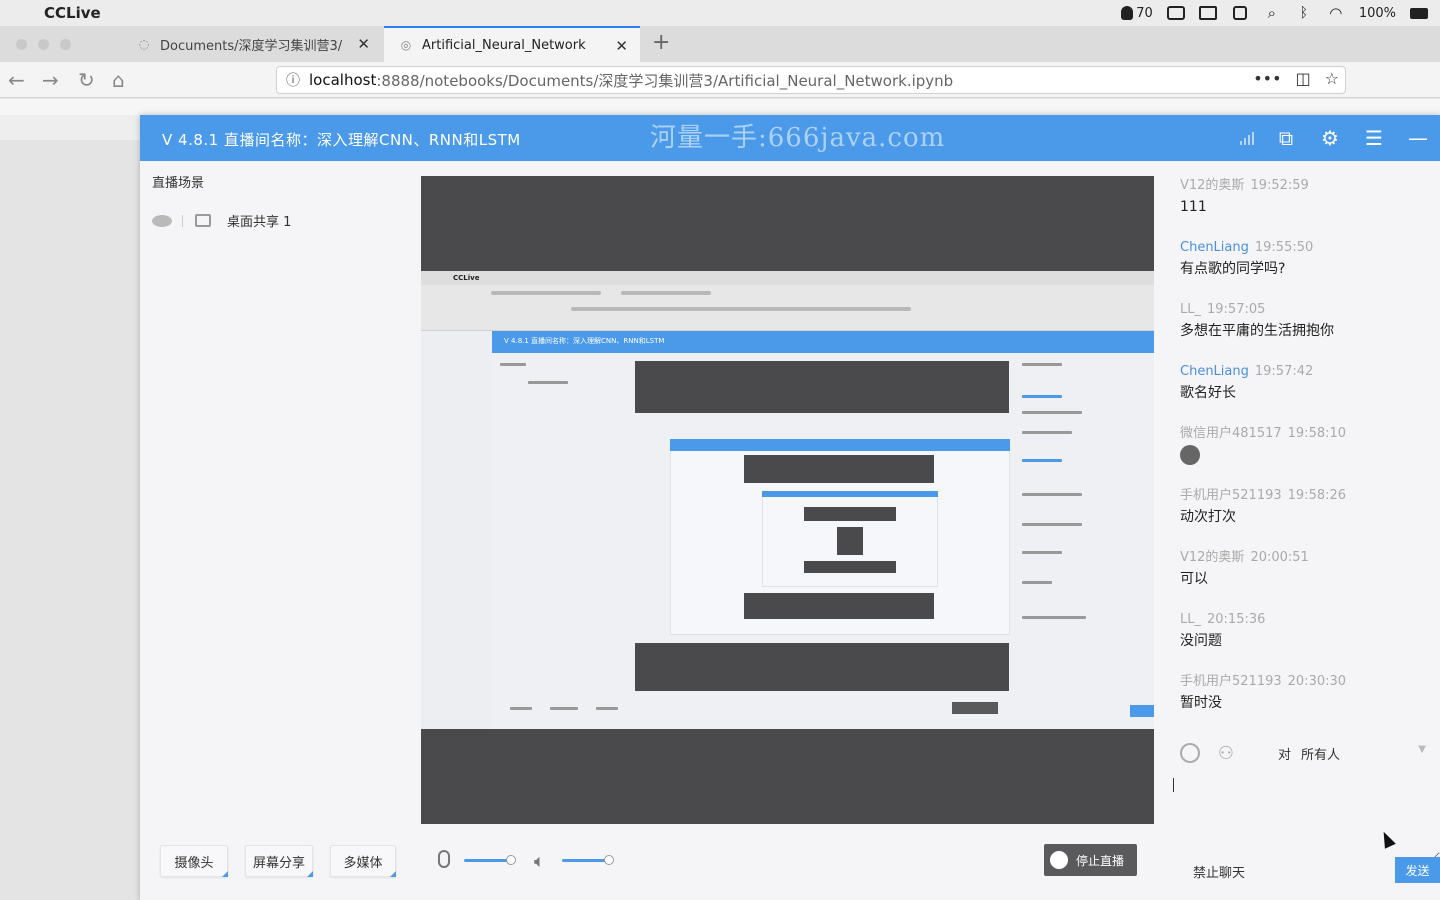  What do you see at coordinates (162, 220) in the screenshot?
I see `eye-icon` at bounding box center [162, 220].